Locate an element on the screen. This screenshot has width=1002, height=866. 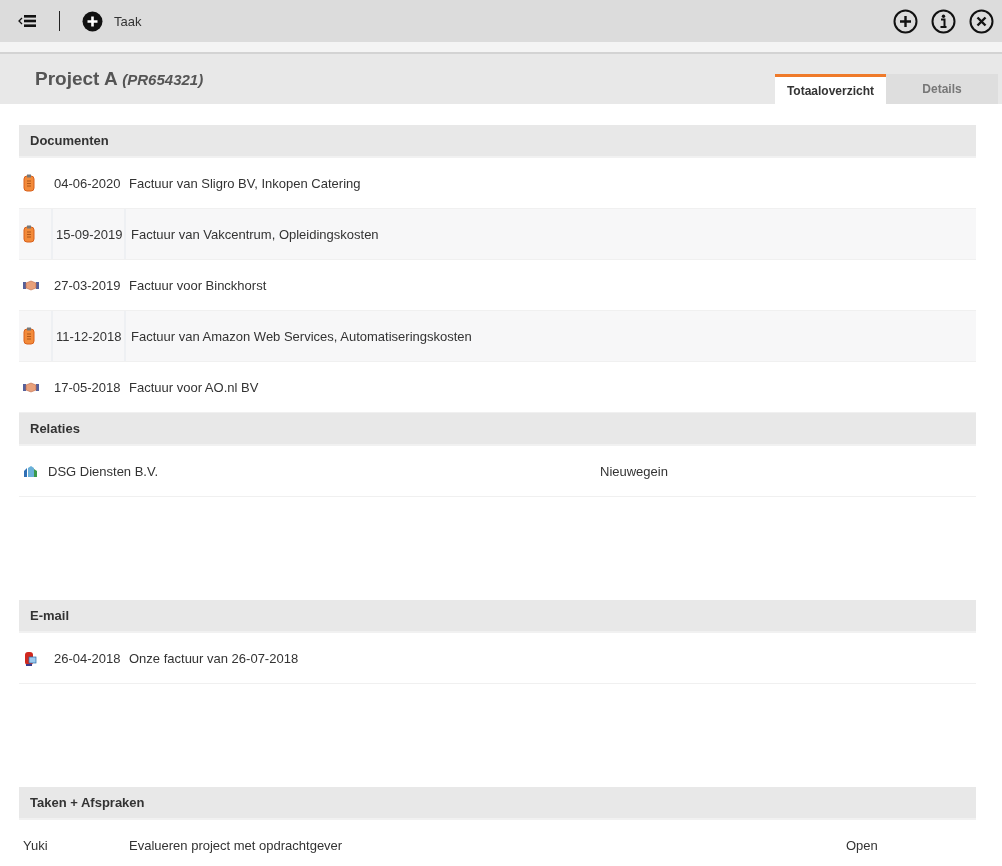
document-date: 27-03-2019 is located at coordinates (87, 285).